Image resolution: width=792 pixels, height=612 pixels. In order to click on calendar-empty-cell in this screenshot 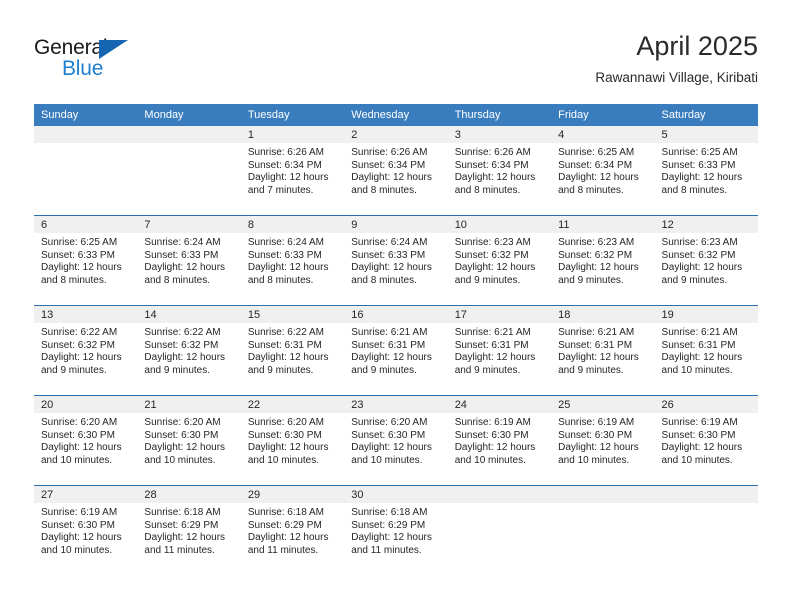, I will do `click(189, 171)`.